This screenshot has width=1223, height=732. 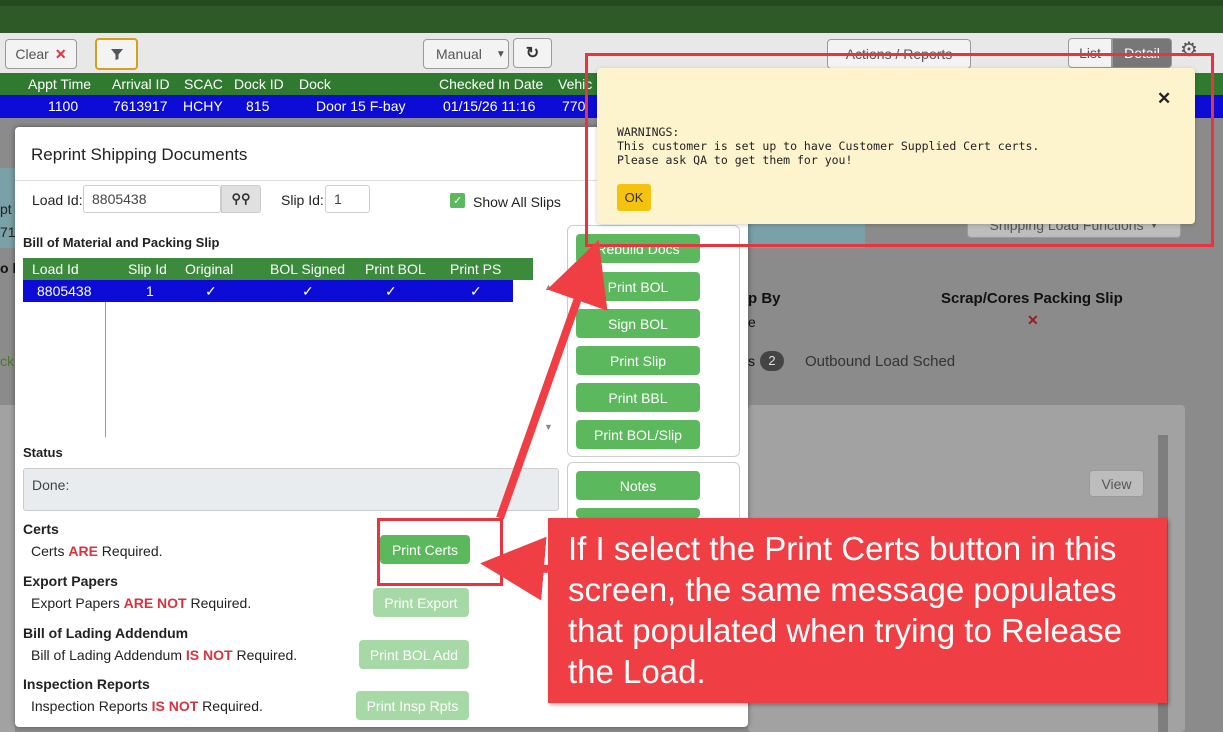 I want to click on arrow-to-print-certs, so click(x=514, y=568).